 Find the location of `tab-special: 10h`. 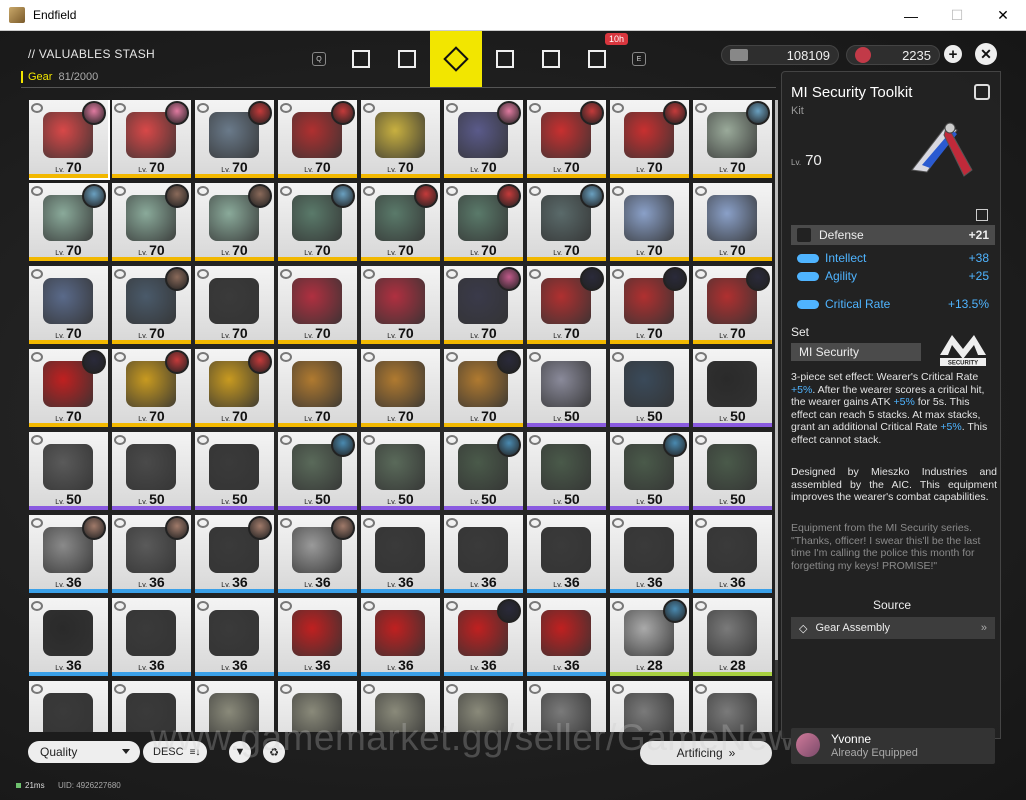

tab-special: 10h is located at coordinates (601, 59).